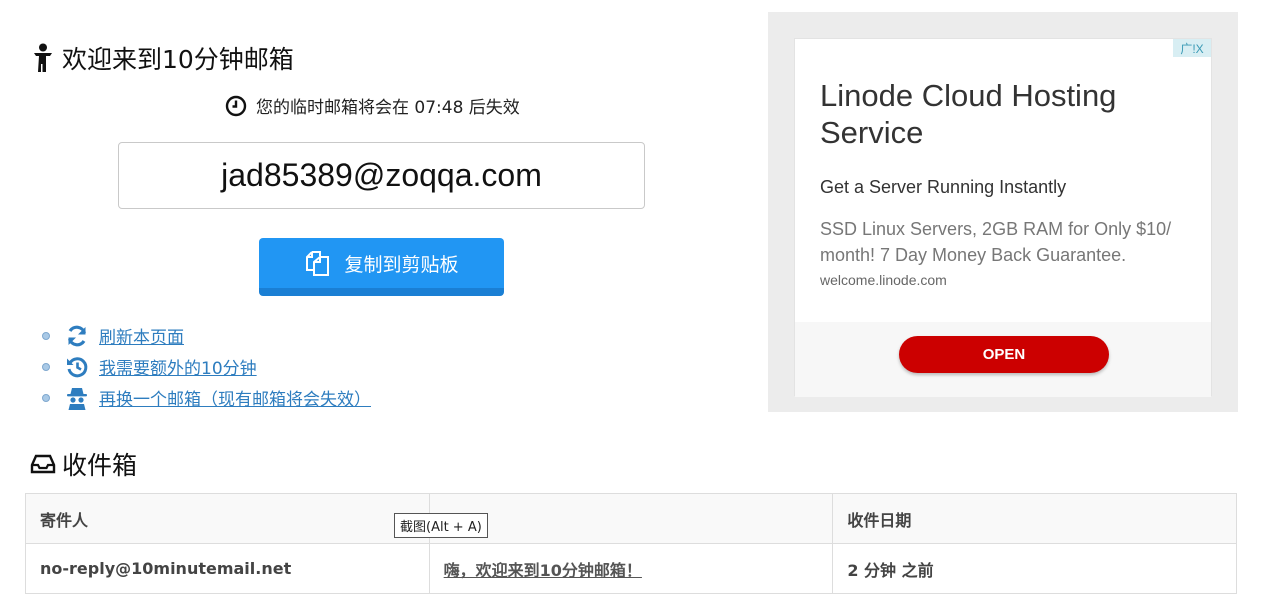  I want to click on page-title: 欢迎来到10分钟邮箱, so click(162, 58).